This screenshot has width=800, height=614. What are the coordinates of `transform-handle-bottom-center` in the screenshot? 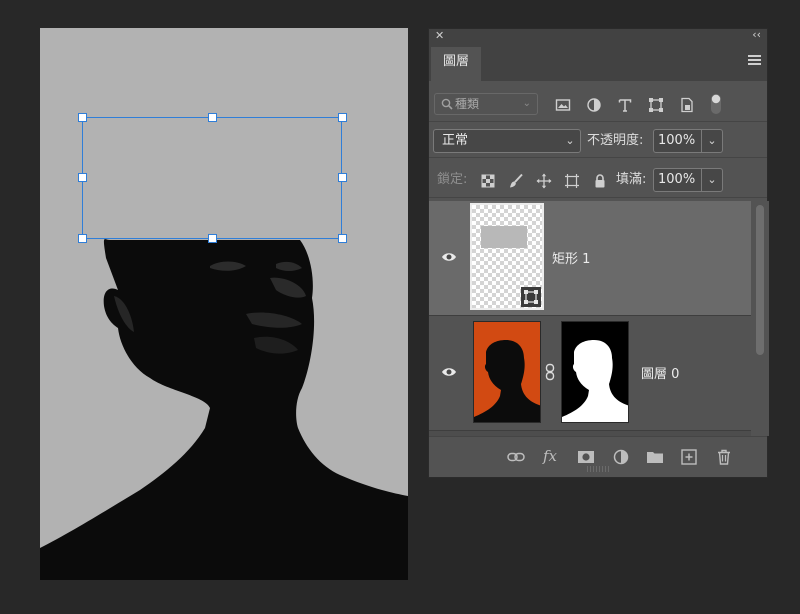 It's located at (212, 238).